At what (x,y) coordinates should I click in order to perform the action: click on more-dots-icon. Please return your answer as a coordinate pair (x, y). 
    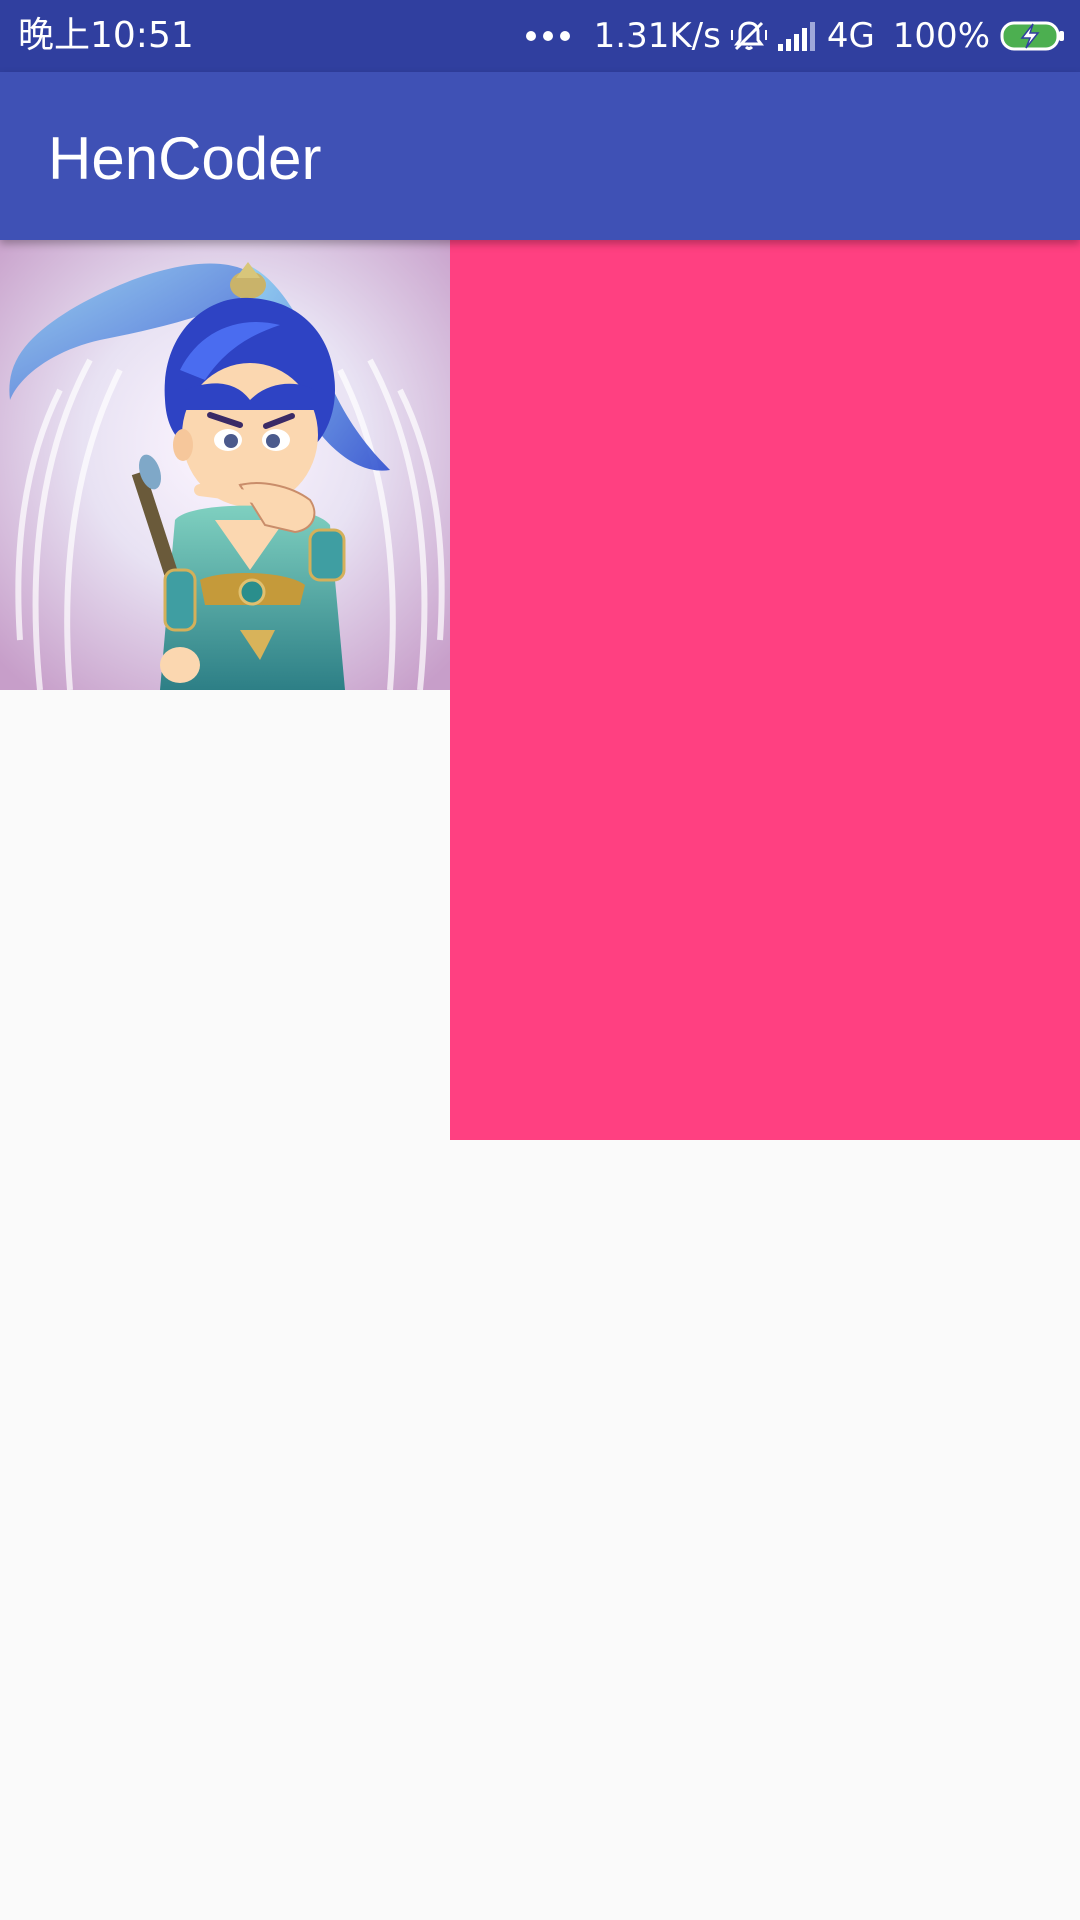
    Looking at the image, I should click on (547, 36).